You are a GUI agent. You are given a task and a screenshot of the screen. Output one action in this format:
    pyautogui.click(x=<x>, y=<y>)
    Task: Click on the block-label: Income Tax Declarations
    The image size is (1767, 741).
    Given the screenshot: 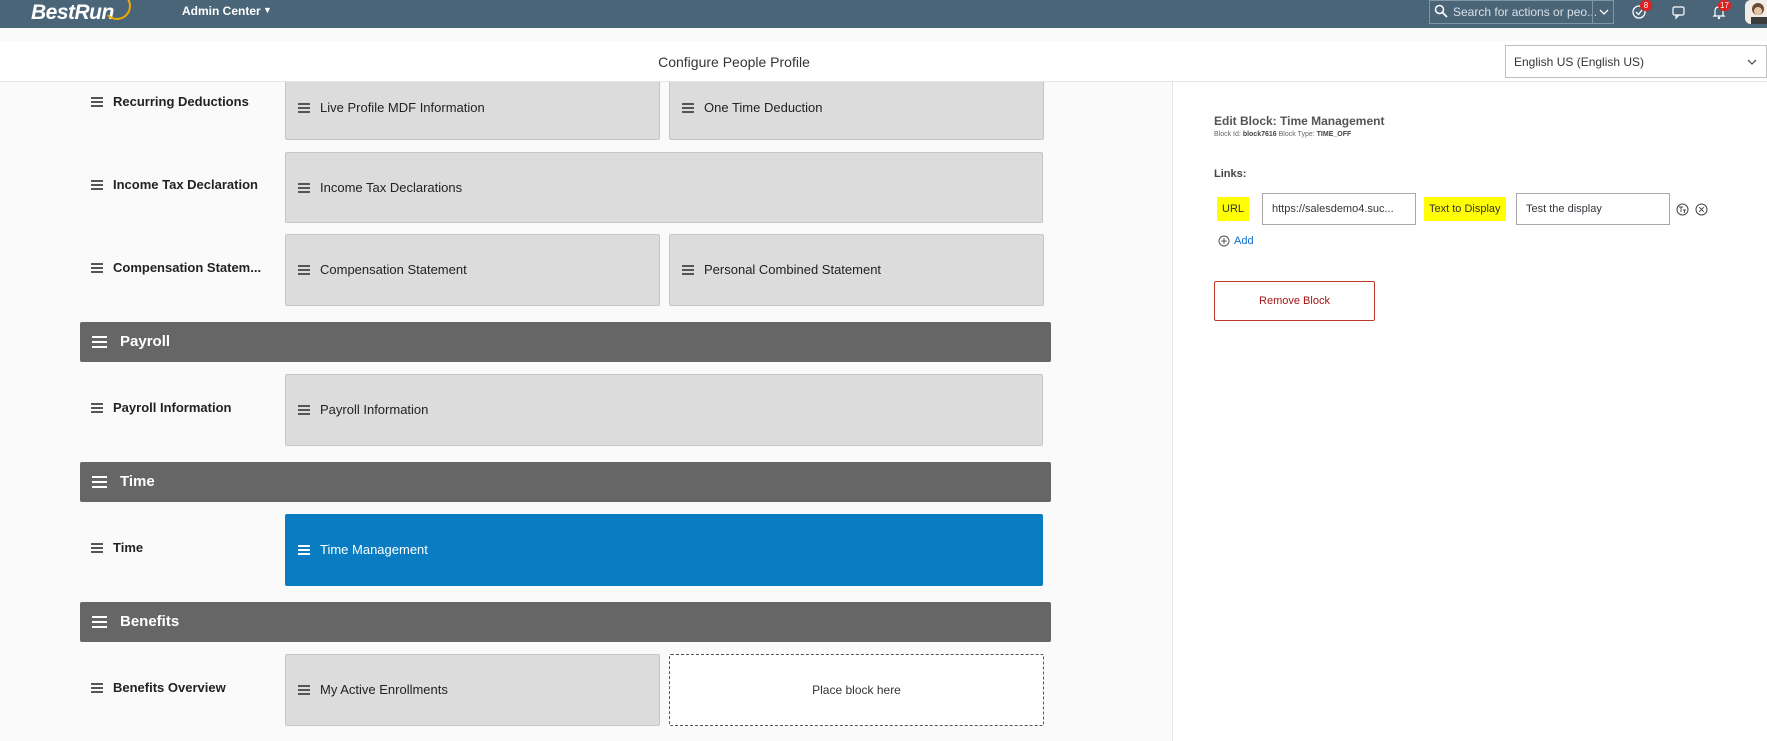 What is the action you would take?
    pyautogui.click(x=391, y=187)
    